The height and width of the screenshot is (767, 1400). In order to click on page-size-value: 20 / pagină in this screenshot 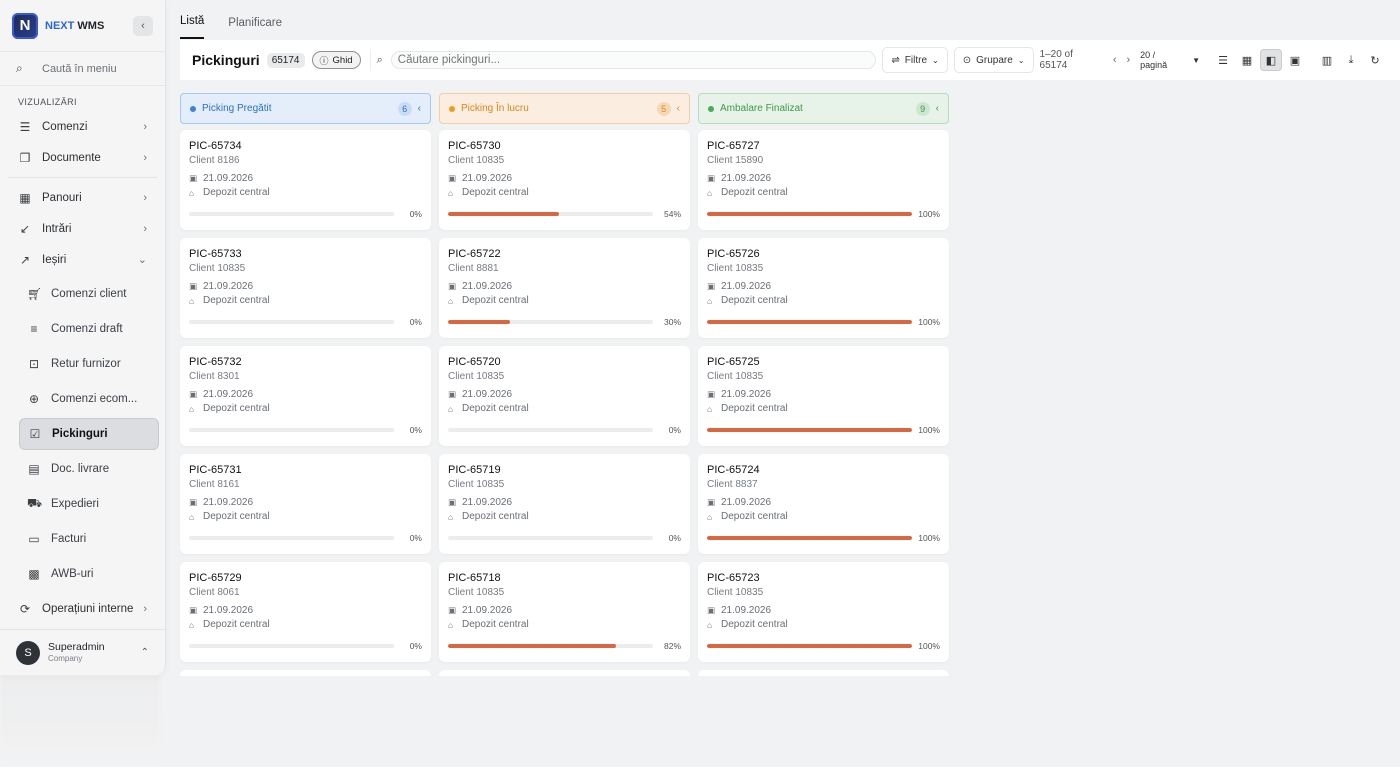, I will do `click(1154, 60)`.